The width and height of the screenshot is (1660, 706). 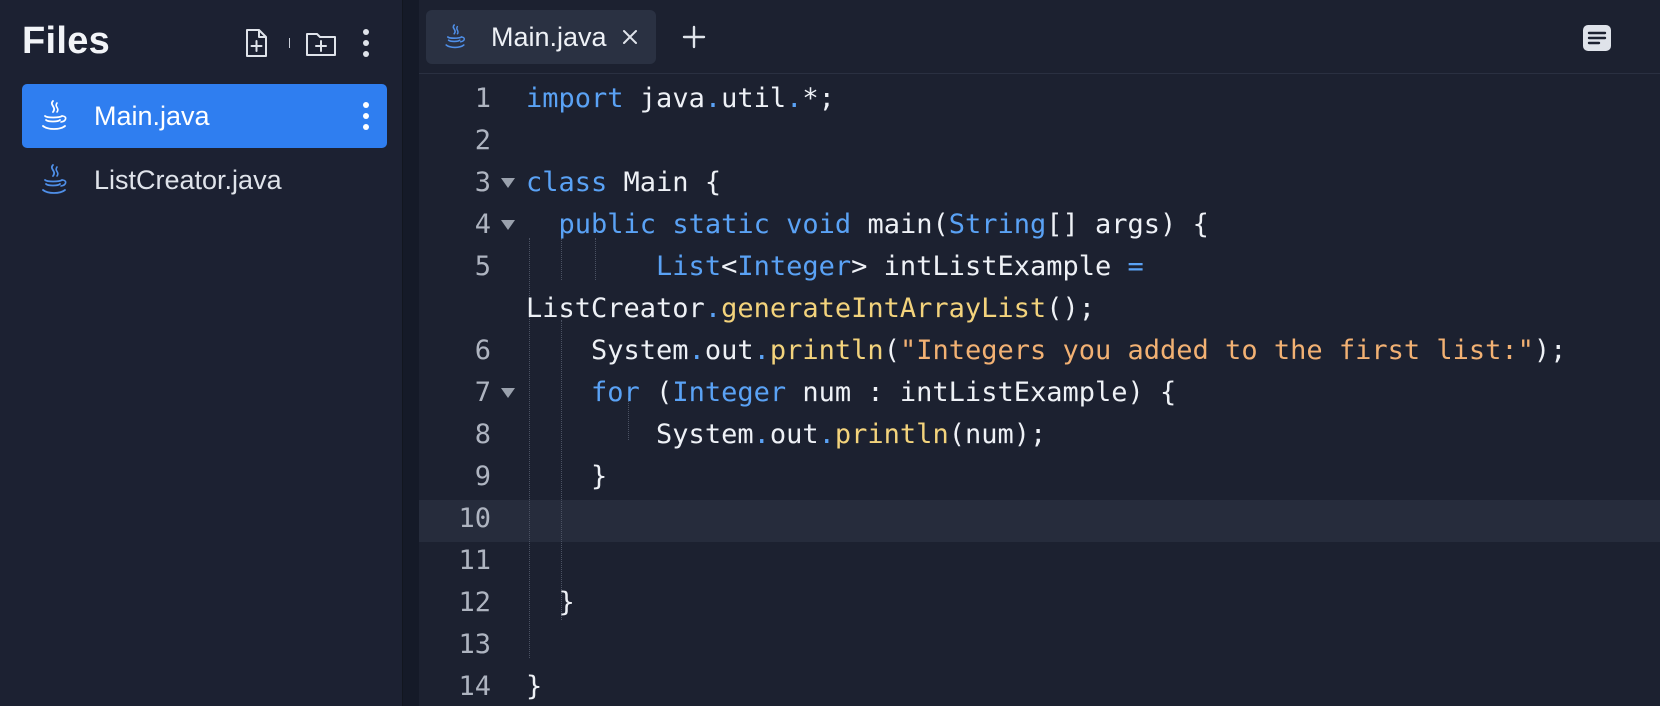 What do you see at coordinates (152, 116) in the screenshot?
I see `file-item-label: Main.java` at bounding box center [152, 116].